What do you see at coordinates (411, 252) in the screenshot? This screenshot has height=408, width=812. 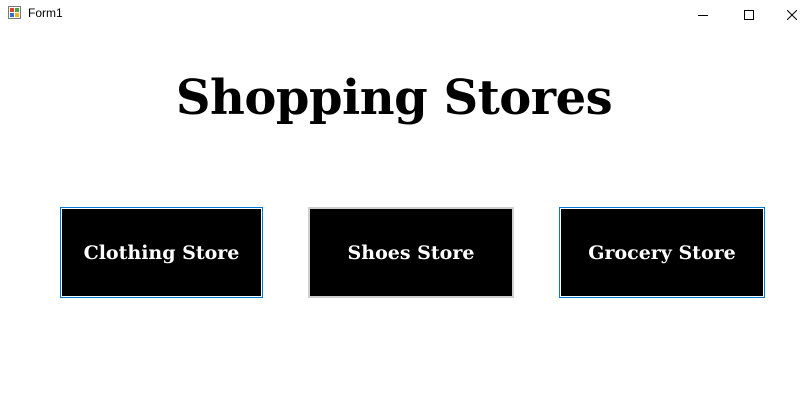 I see `shoes-store-button: Shoes Store` at bounding box center [411, 252].